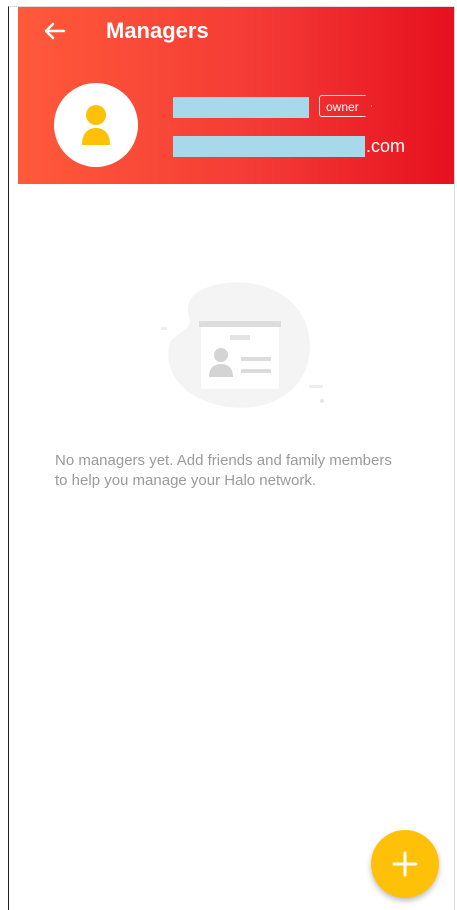 The image size is (457, 910). I want to click on person-icon, so click(96, 125).